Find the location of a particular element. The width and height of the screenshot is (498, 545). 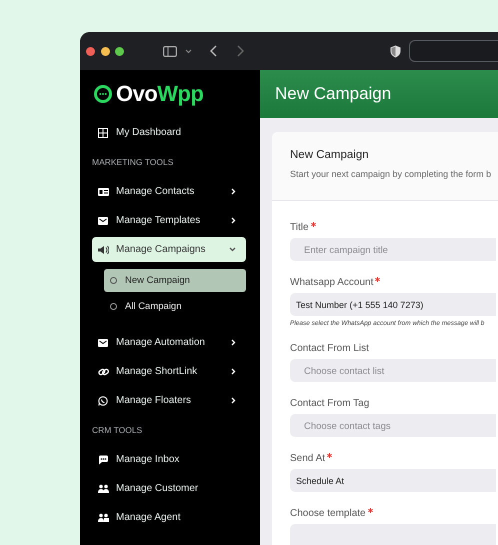

field-label: Choose template is located at coordinates (328, 513).